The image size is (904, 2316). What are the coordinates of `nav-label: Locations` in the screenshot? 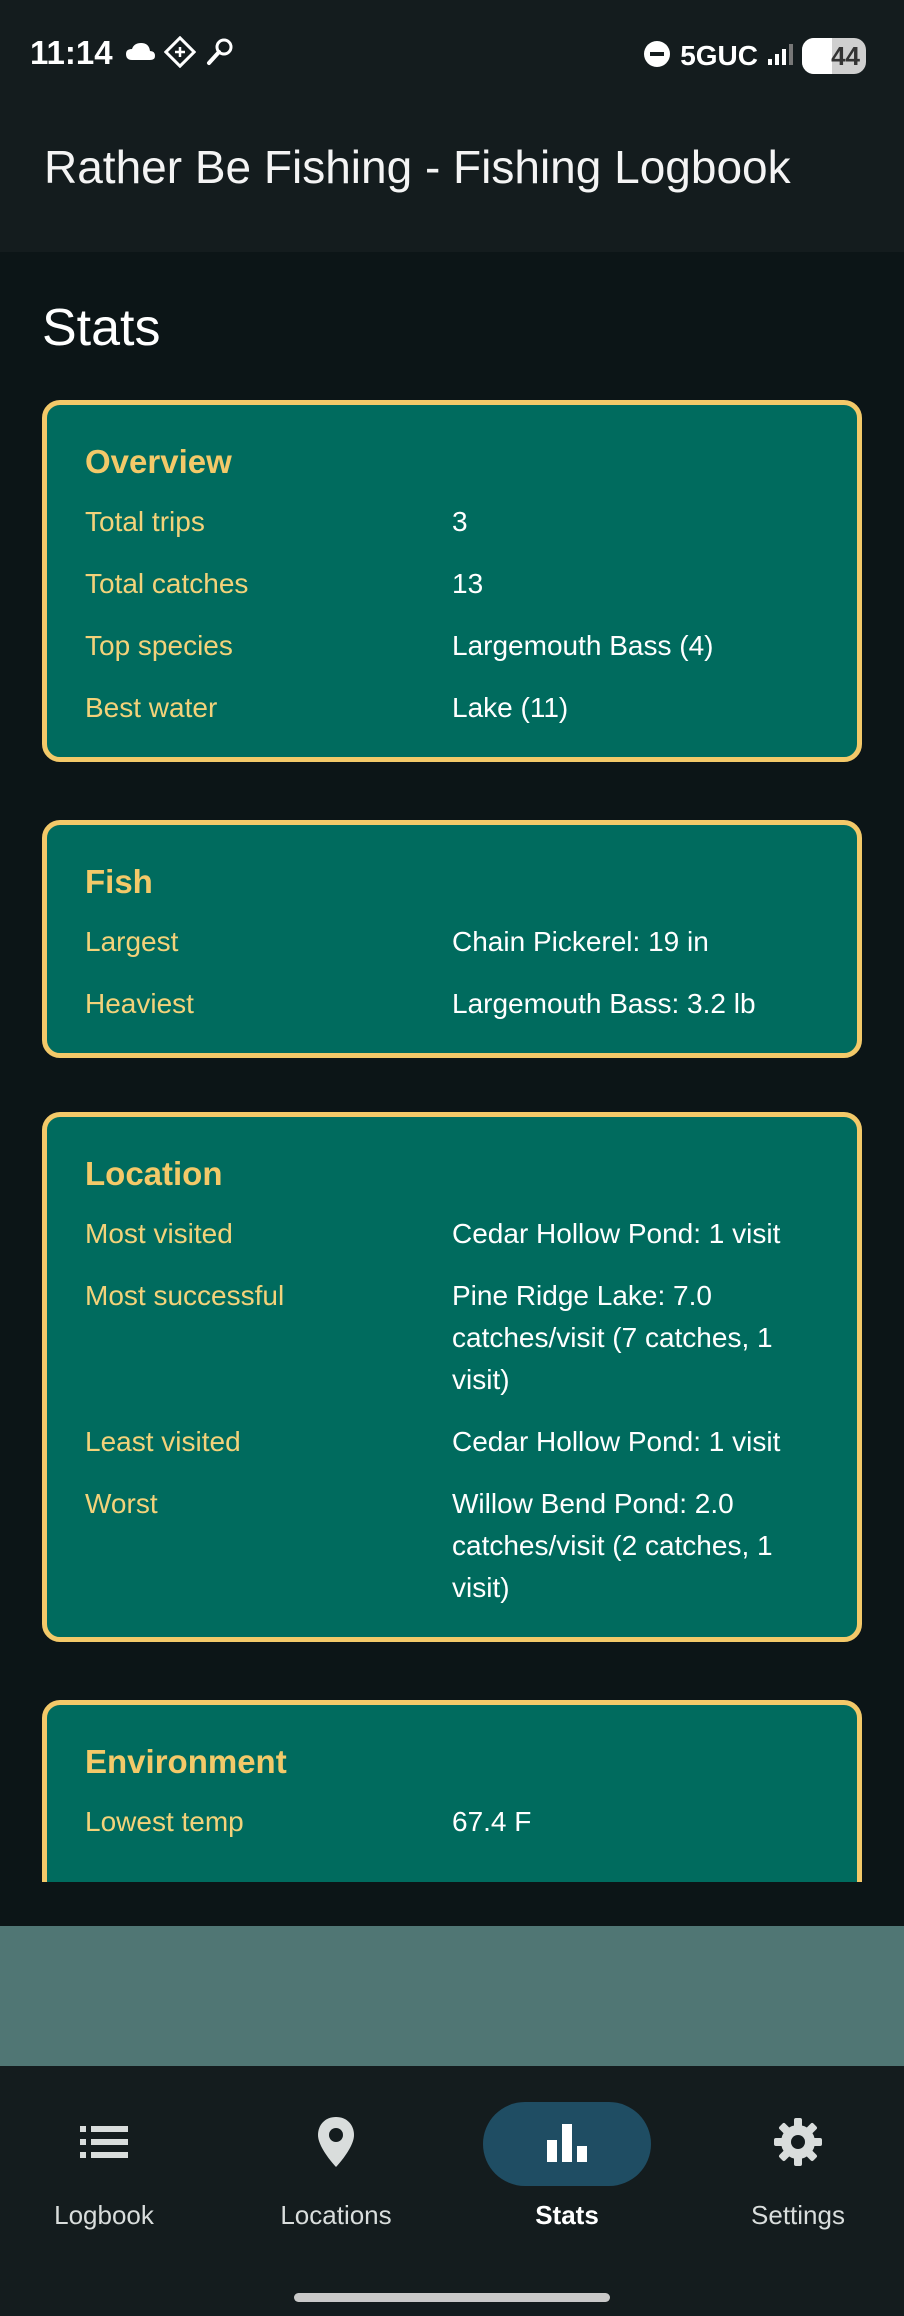 It's located at (336, 2215).